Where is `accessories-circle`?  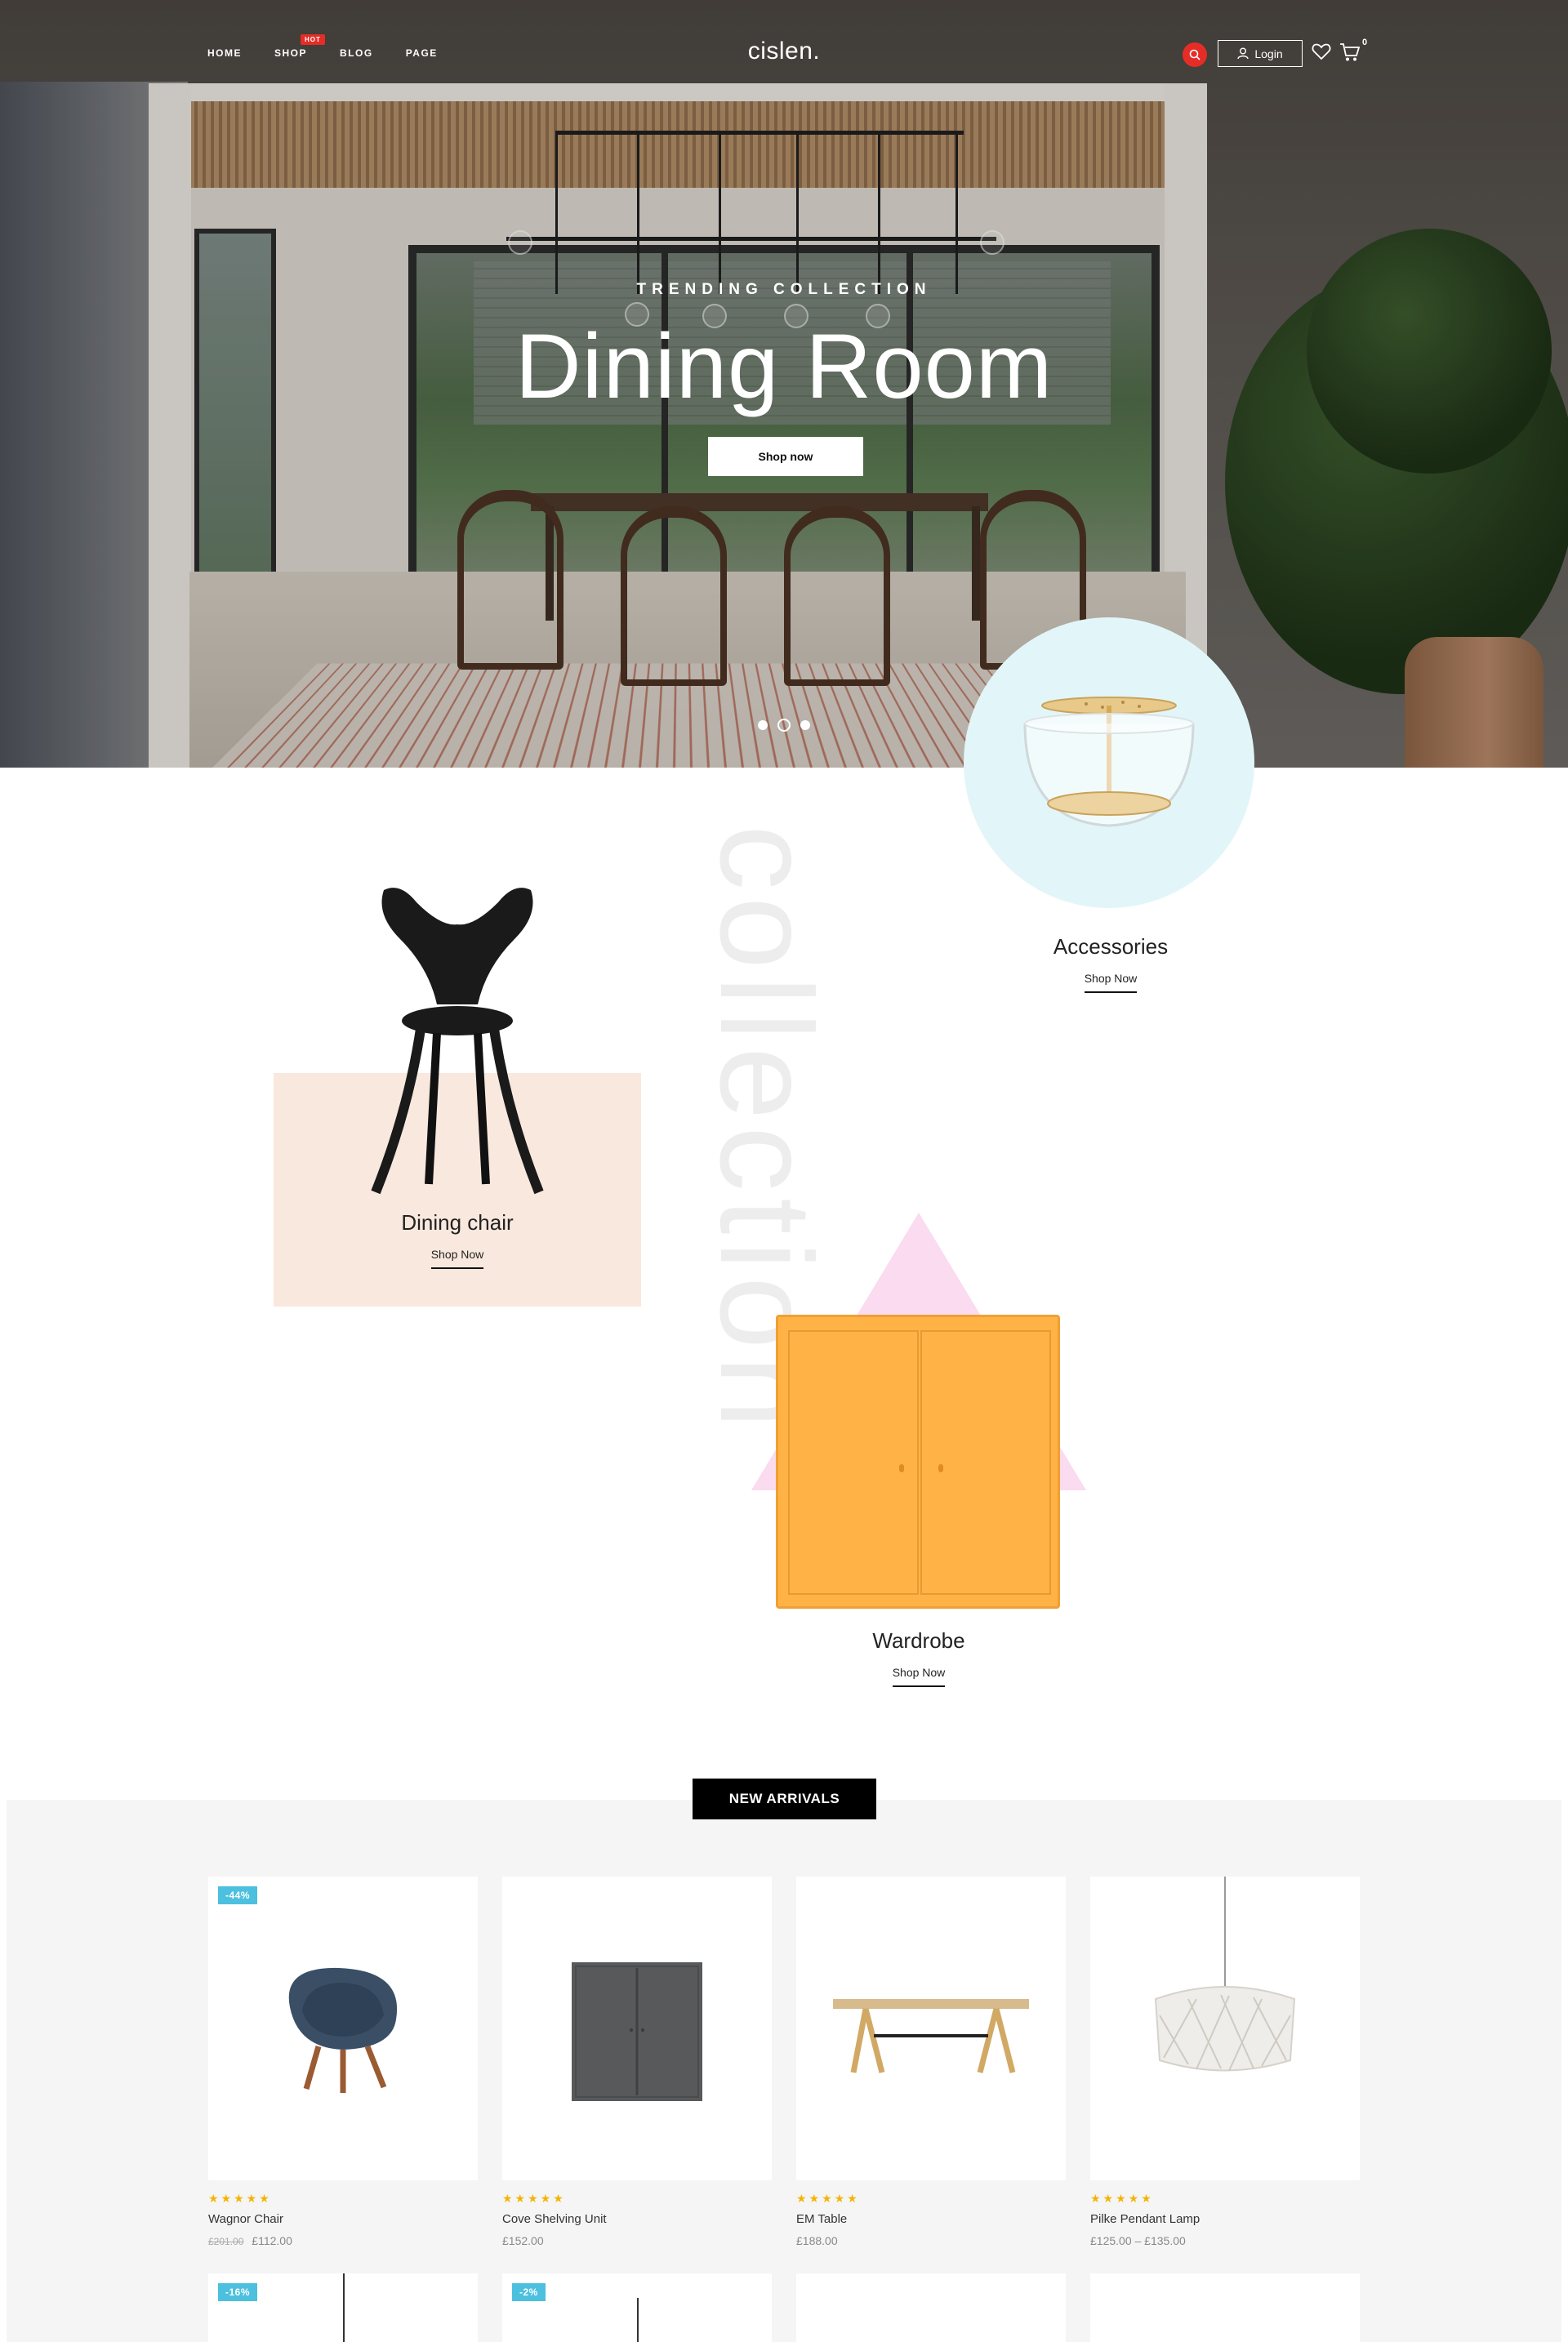 accessories-circle is located at coordinates (1109, 762).